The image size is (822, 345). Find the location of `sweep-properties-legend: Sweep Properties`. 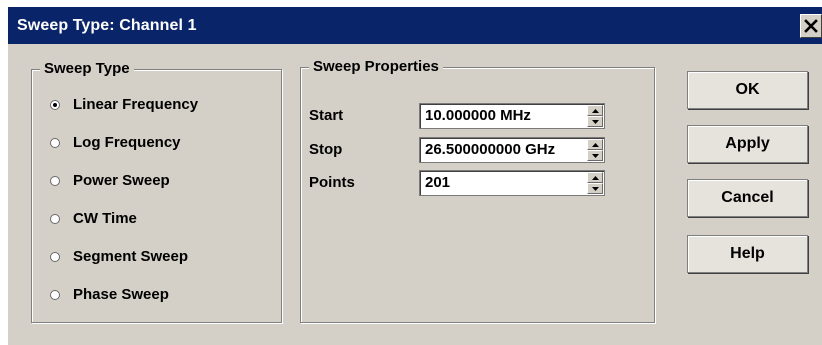

sweep-properties-legend: Sweep Properties is located at coordinates (376, 66).